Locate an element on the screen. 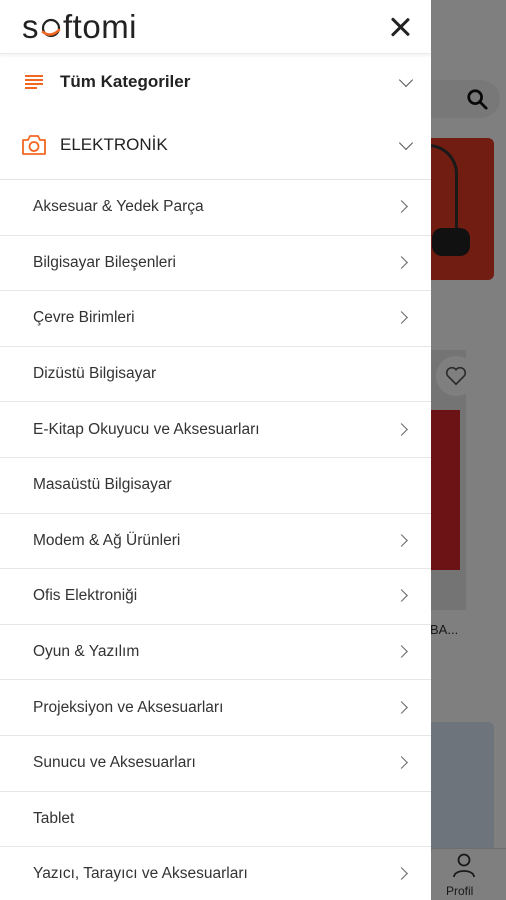 Image resolution: width=506 pixels, height=900 pixels. subcategory-label: Projeksiyon ve Aksesuarları is located at coordinates (128, 707).